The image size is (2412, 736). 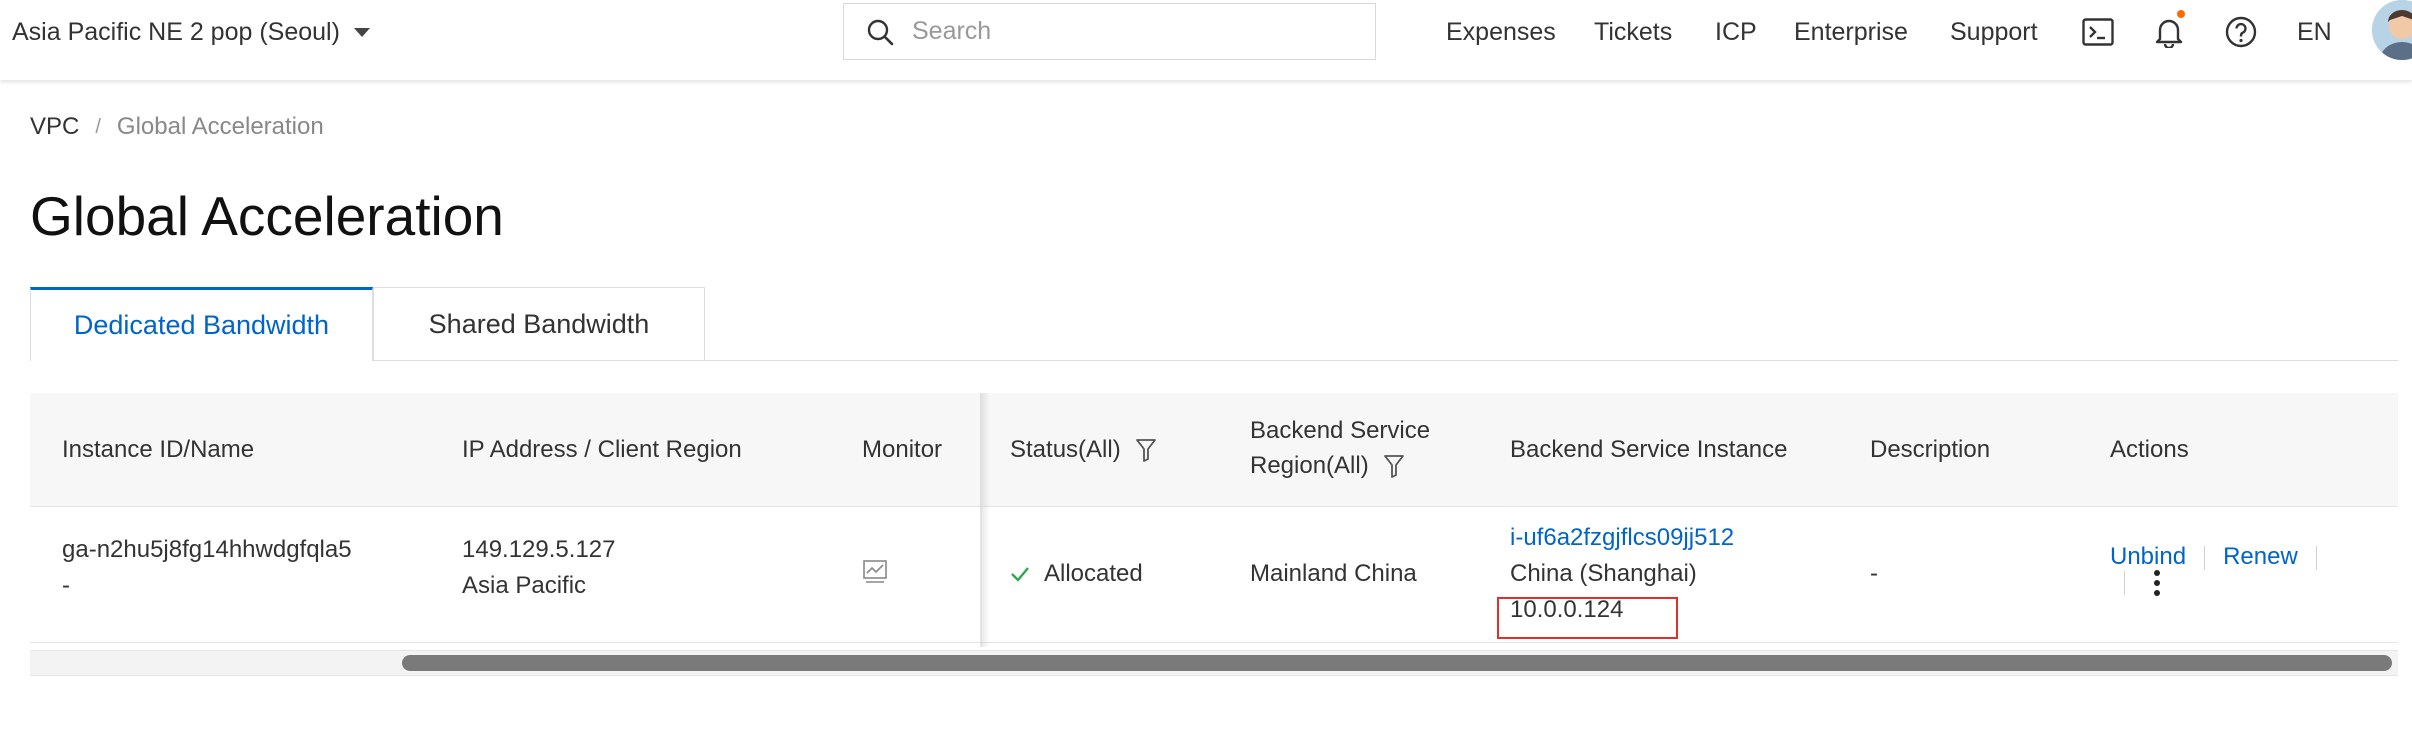 What do you see at coordinates (1020, 574) in the screenshot?
I see `check-icon` at bounding box center [1020, 574].